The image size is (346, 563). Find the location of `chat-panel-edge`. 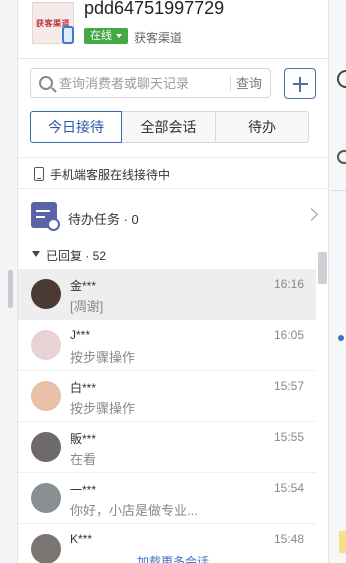

chat-panel-edge is located at coordinates (337, 281).